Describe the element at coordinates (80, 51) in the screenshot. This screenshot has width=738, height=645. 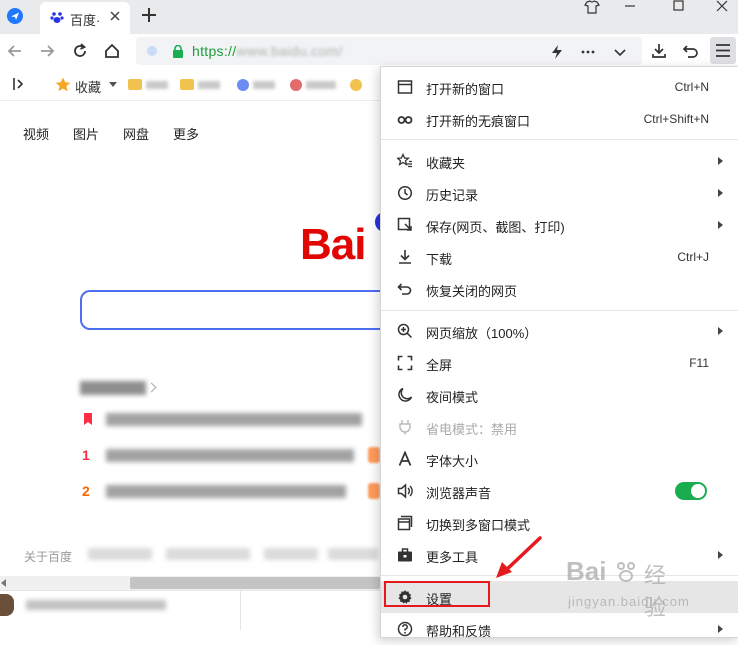
I see `reload-icon` at that location.